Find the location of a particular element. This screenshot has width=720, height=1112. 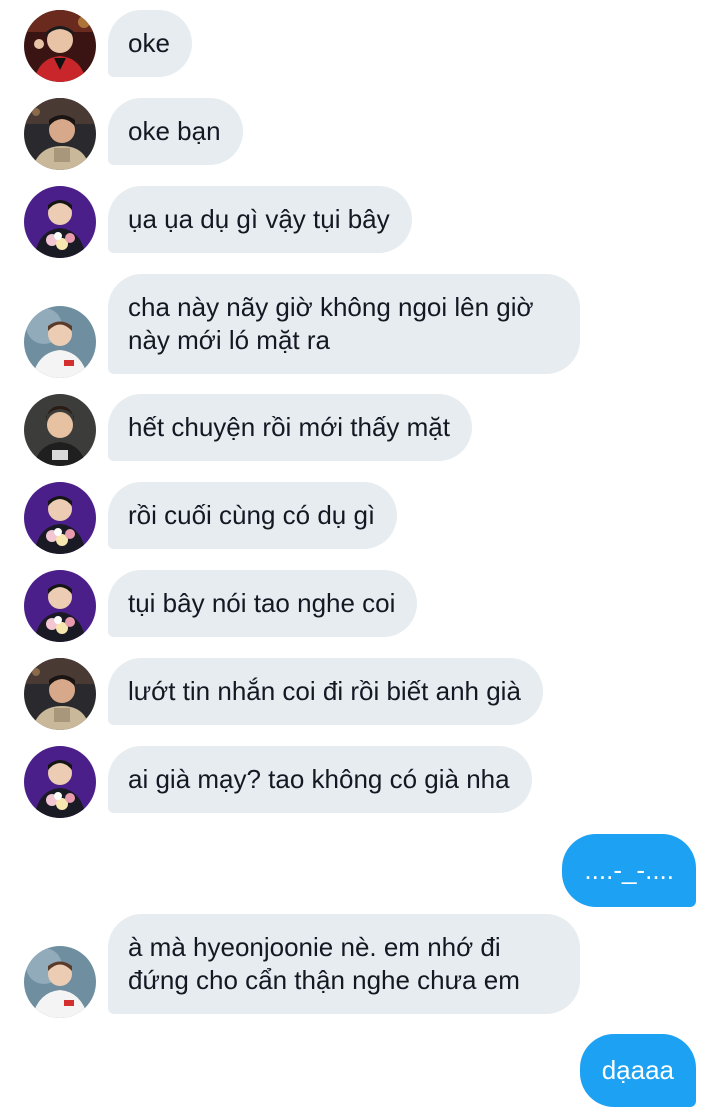

message-row-outgoing: dạaaa is located at coordinates (360, 1070).